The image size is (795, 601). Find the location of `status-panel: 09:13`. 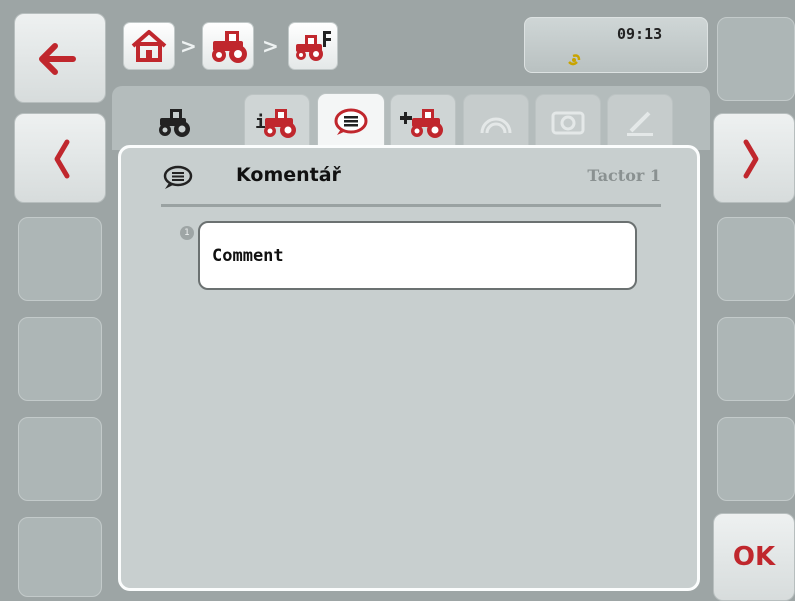

status-panel: 09:13 is located at coordinates (616, 45).